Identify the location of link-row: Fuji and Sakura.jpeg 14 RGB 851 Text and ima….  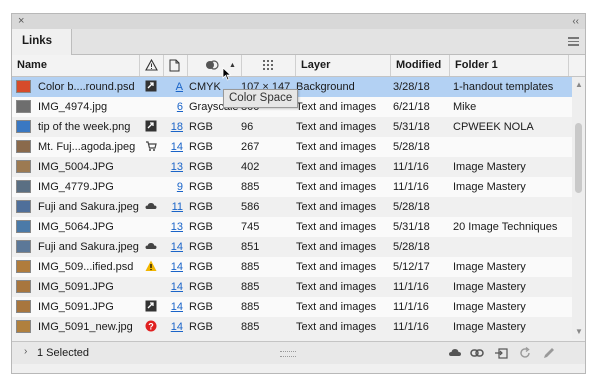
(292, 247).